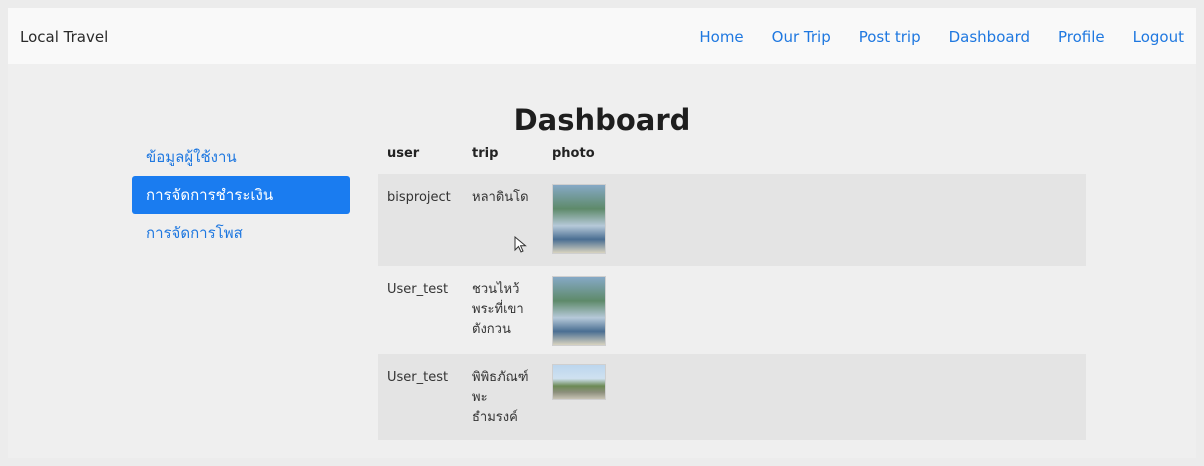  Describe the element at coordinates (241, 233) in the screenshot. I see `sidebar-item-post-management: การจัดการโพส` at that location.